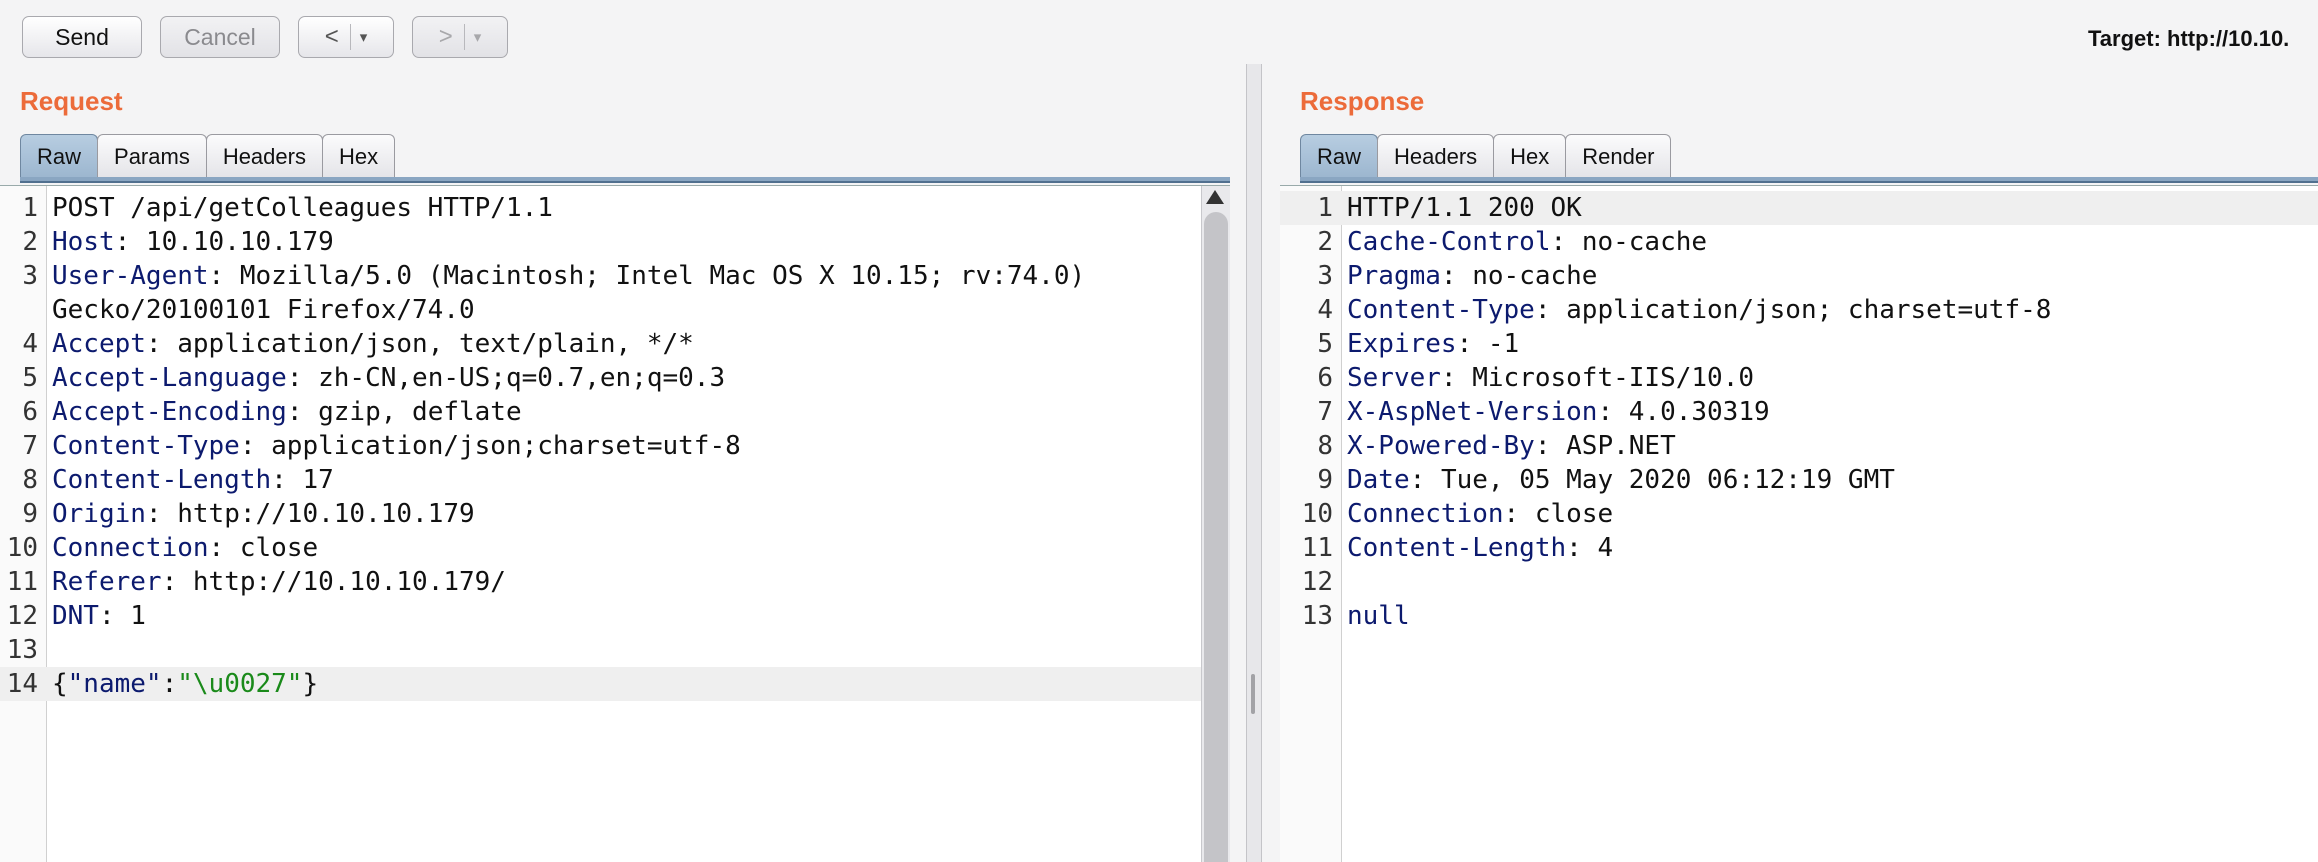 The height and width of the screenshot is (862, 2318). Describe the element at coordinates (22, 548) in the screenshot. I see `line-number: 10` at that location.